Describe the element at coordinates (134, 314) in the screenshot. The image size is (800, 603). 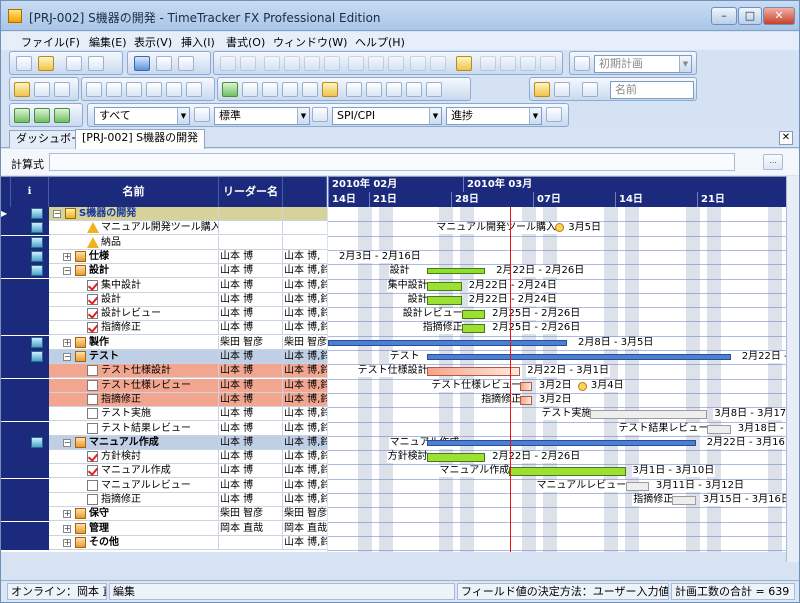
I see `cell-name: 設計レビュー` at that location.